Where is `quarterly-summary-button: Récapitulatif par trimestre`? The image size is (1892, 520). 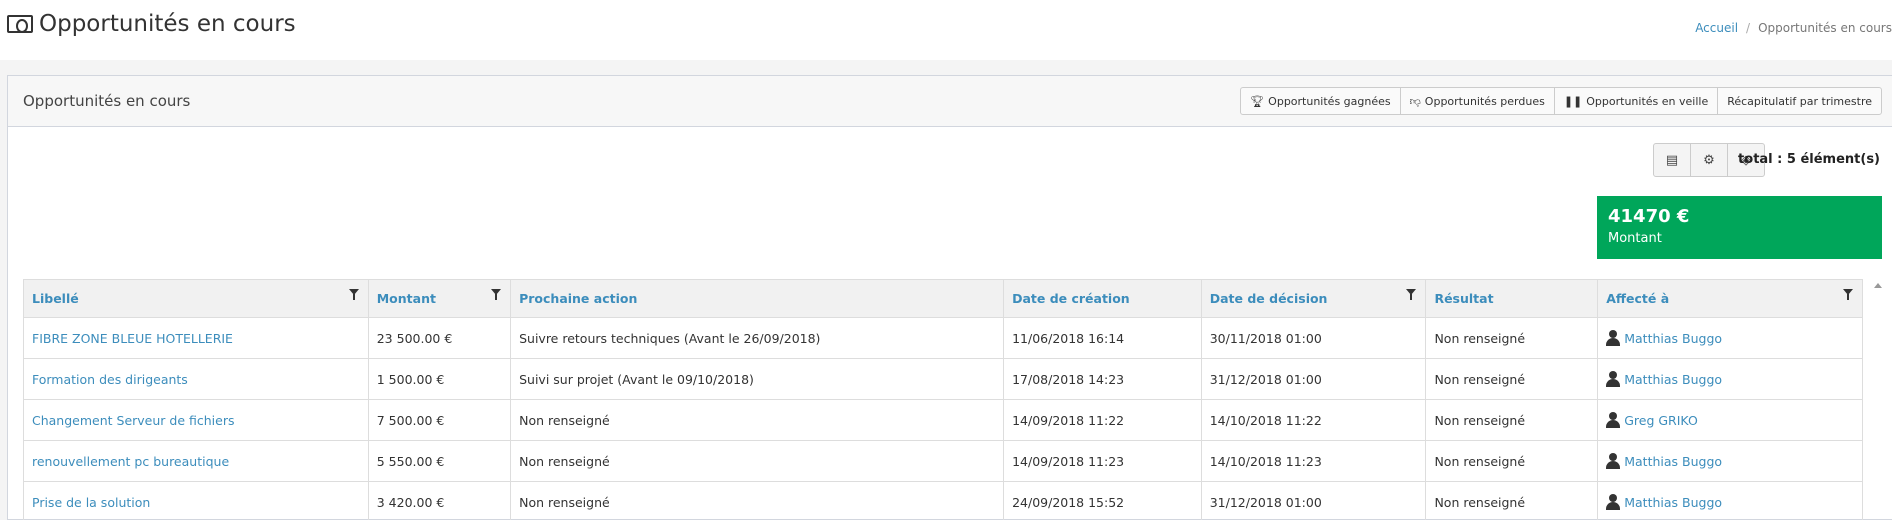 quarterly-summary-button: Récapitulatif par trimestre is located at coordinates (1799, 101).